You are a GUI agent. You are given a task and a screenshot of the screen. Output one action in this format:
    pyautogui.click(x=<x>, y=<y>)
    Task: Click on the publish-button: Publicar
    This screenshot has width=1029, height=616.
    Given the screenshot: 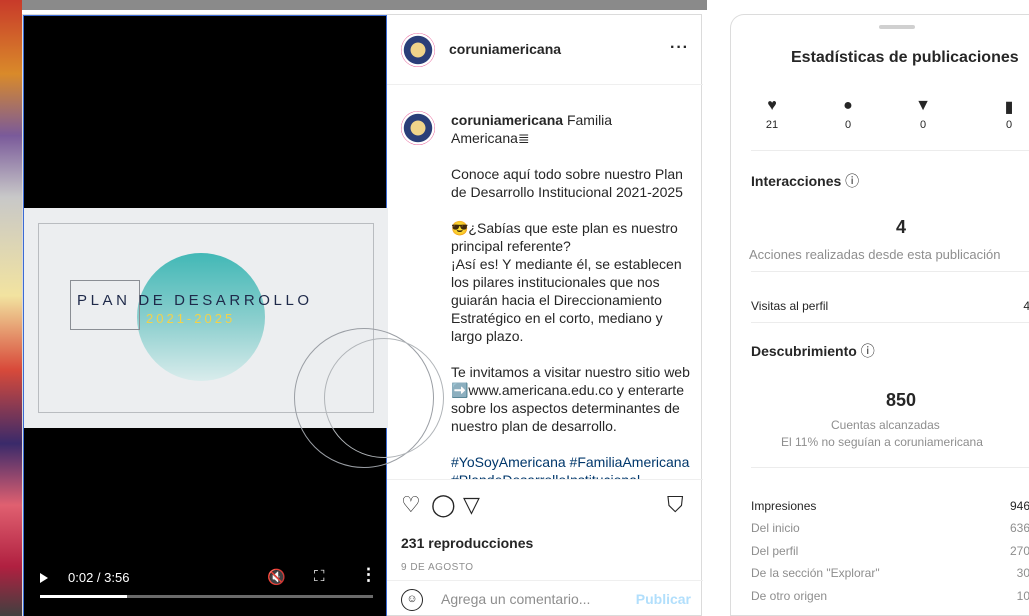 What is the action you would take?
    pyautogui.click(x=663, y=599)
    